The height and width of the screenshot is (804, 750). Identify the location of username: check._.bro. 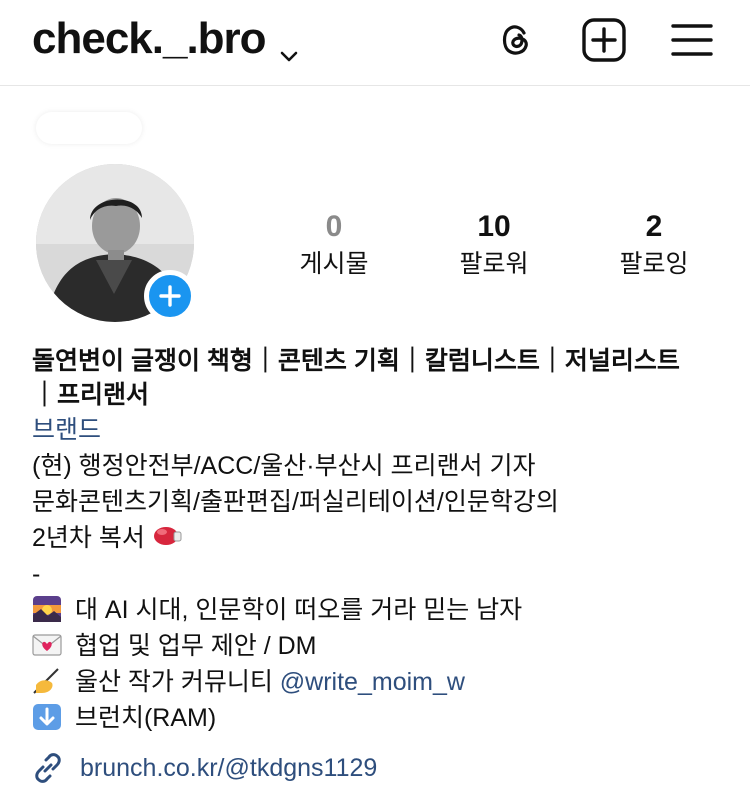
(149, 38).